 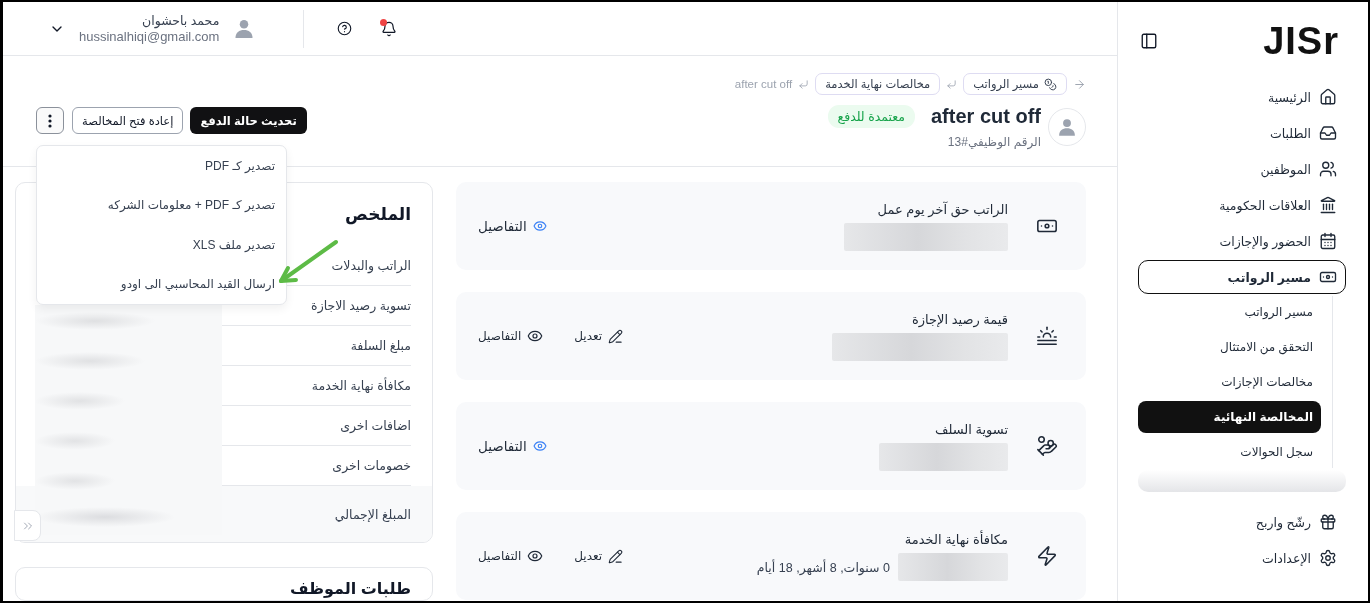 I want to click on menu-item: تصدير ملف XLS, so click(x=161, y=245).